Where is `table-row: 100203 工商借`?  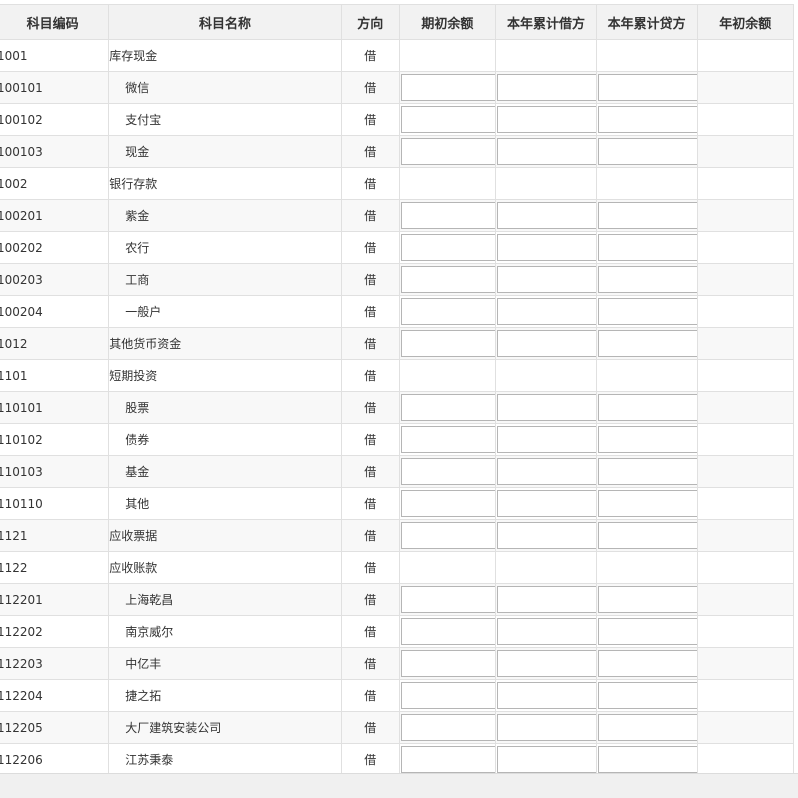
table-row: 100203 工商借 is located at coordinates (397, 279).